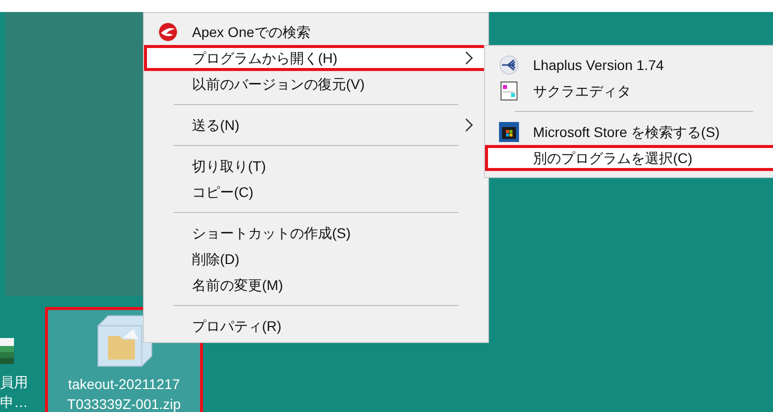  I want to click on menu-item: 別のプログラムを選択(C), so click(629, 158).